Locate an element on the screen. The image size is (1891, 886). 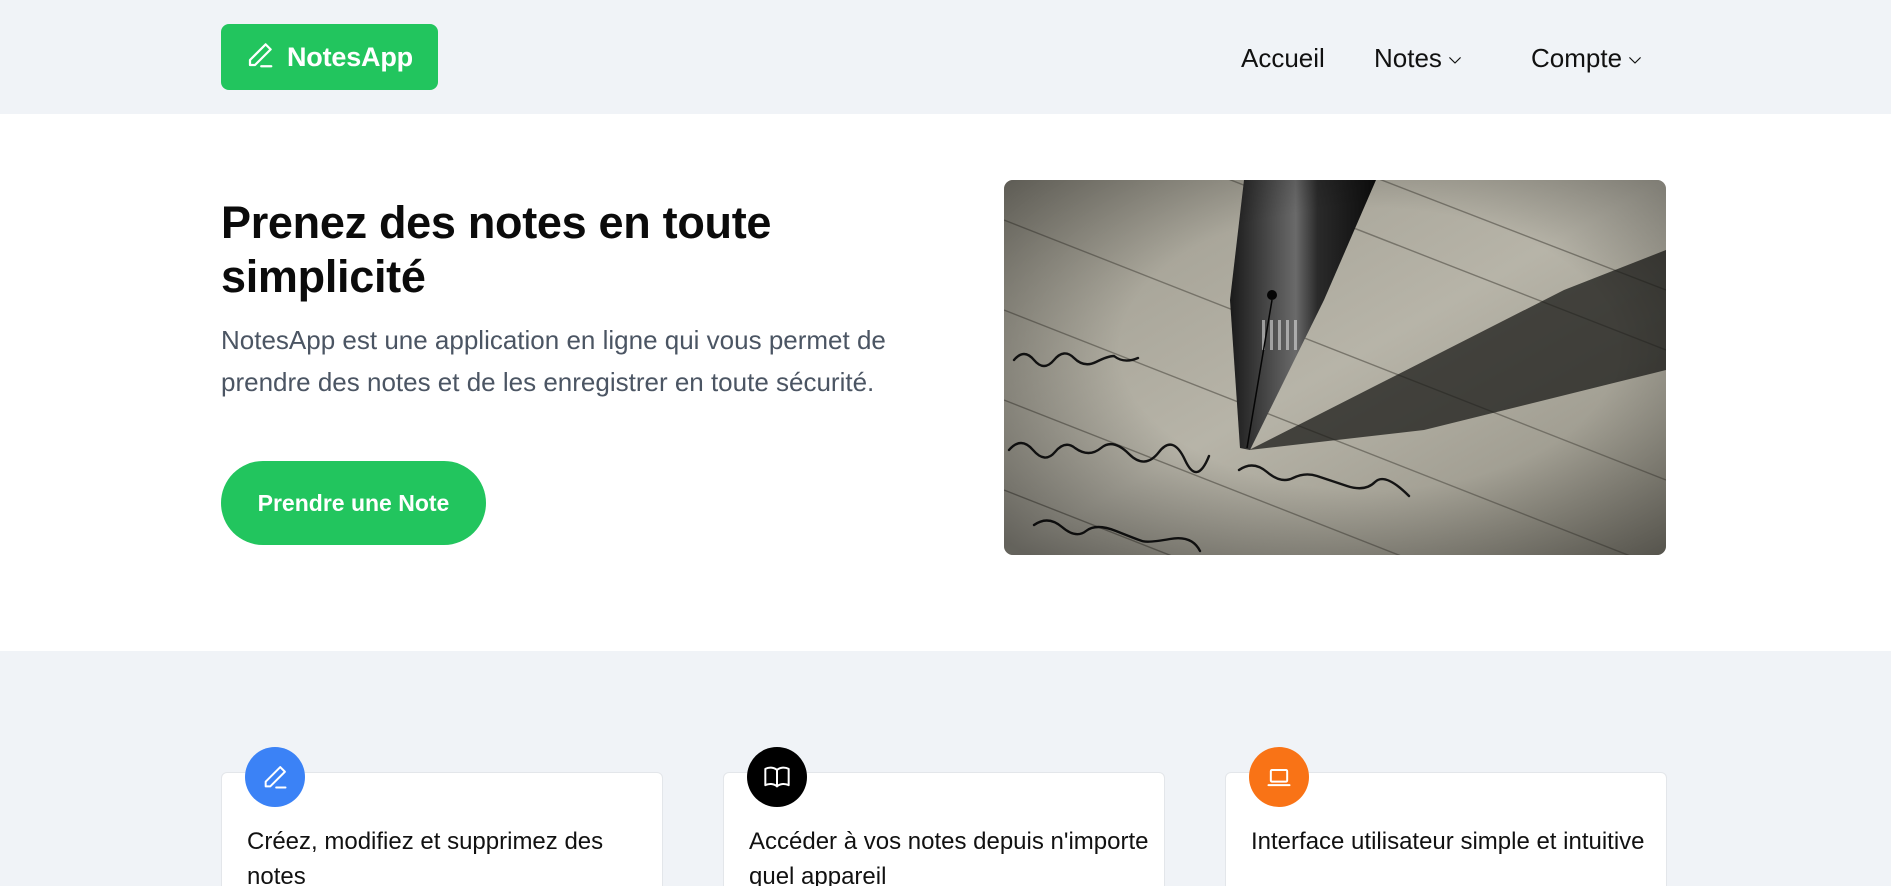
feature-text: Créez, modifiez et supprimez des notes is located at coordinates (425, 857).